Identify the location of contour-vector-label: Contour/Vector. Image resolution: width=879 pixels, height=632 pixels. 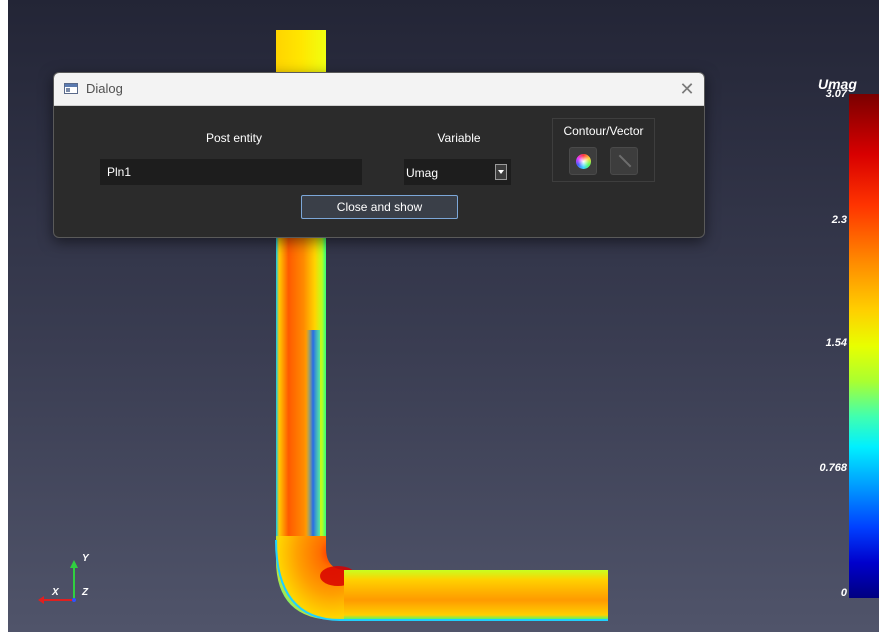
(603, 131).